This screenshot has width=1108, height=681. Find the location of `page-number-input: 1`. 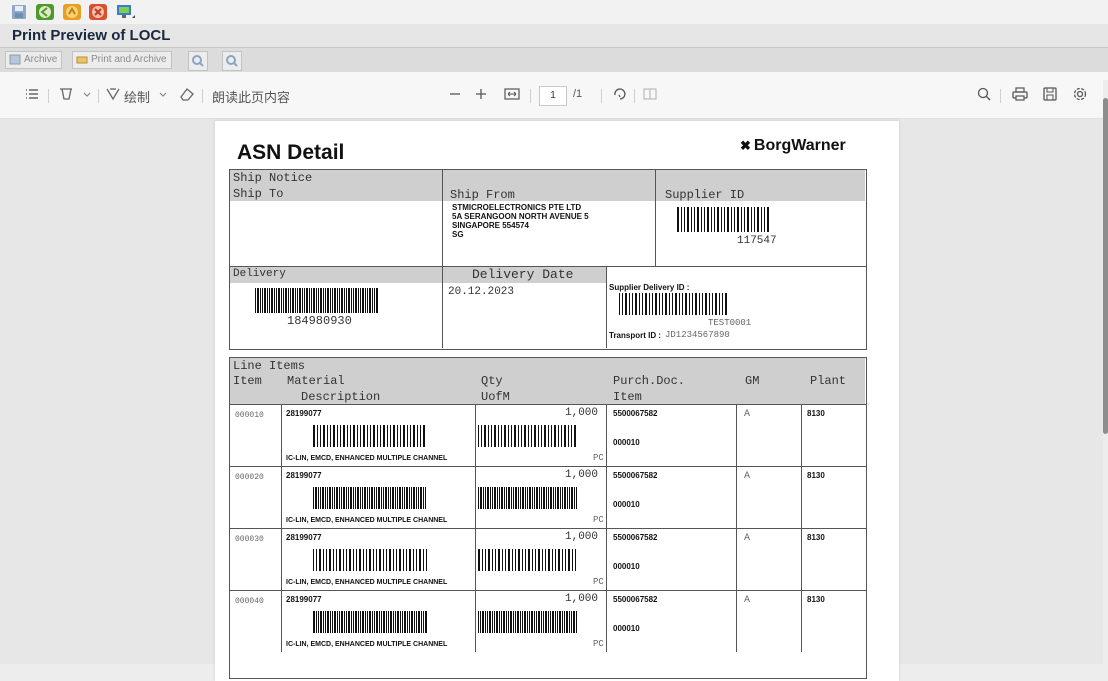

page-number-input: 1 is located at coordinates (553, 96).